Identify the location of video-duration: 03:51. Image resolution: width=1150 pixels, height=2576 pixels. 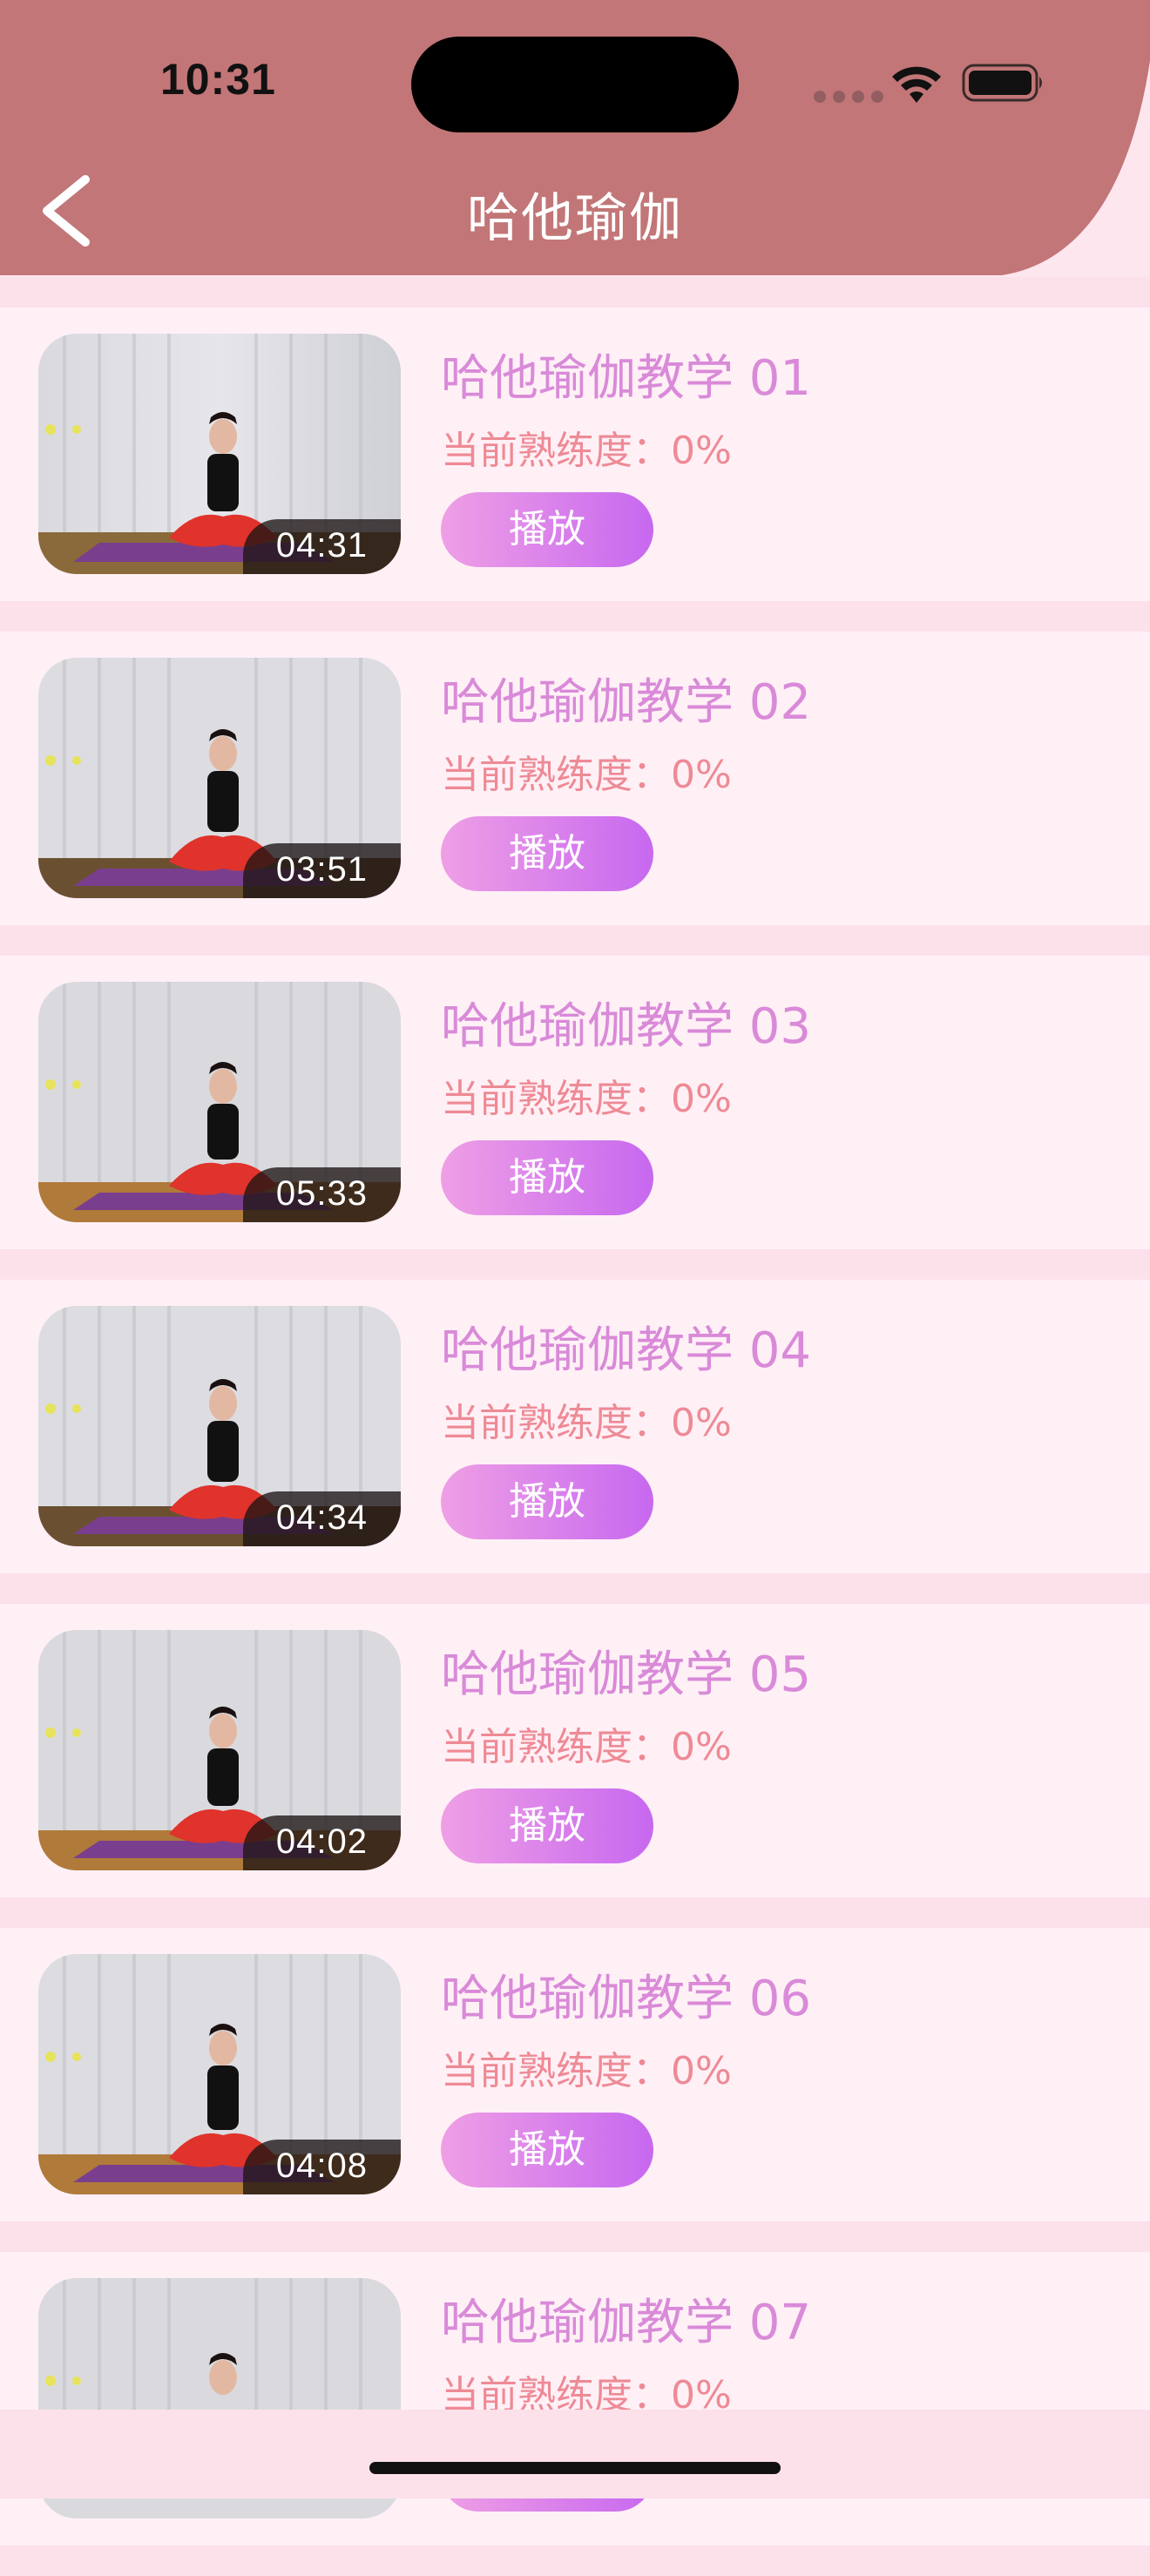
(321, 870).